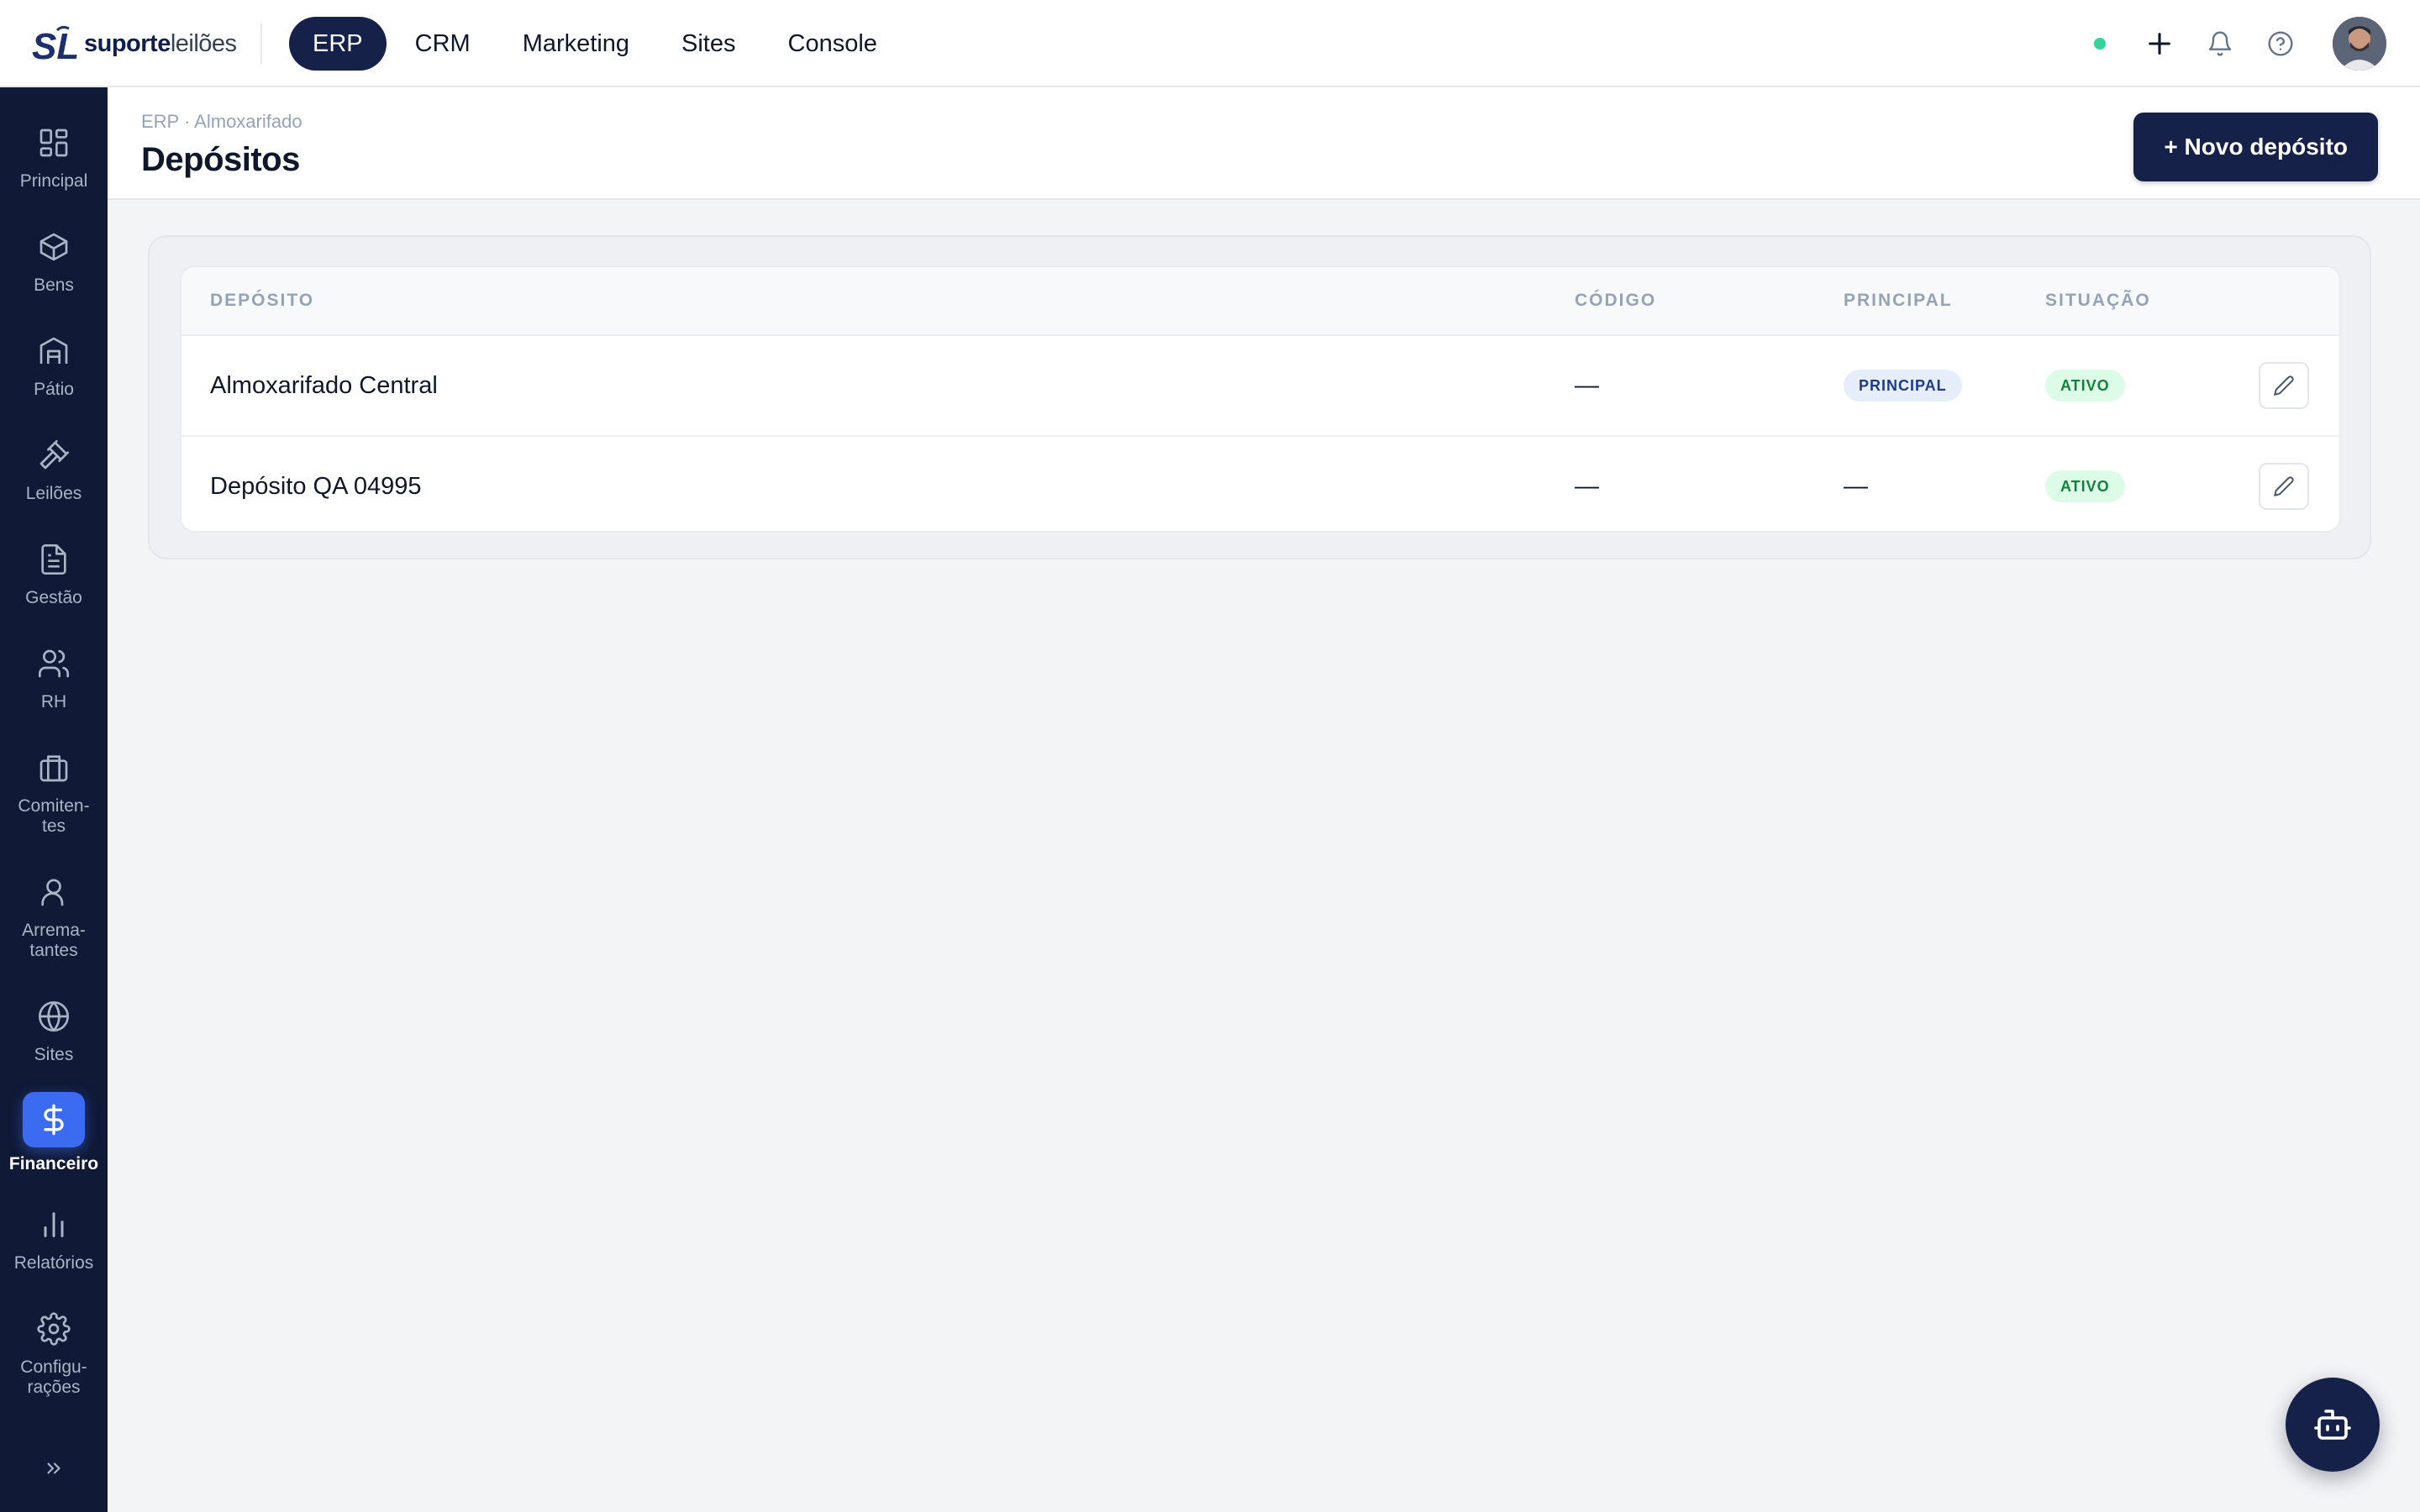  I want to click on sidebar-item-financeiro: Financeiro, so click(54, 1133).